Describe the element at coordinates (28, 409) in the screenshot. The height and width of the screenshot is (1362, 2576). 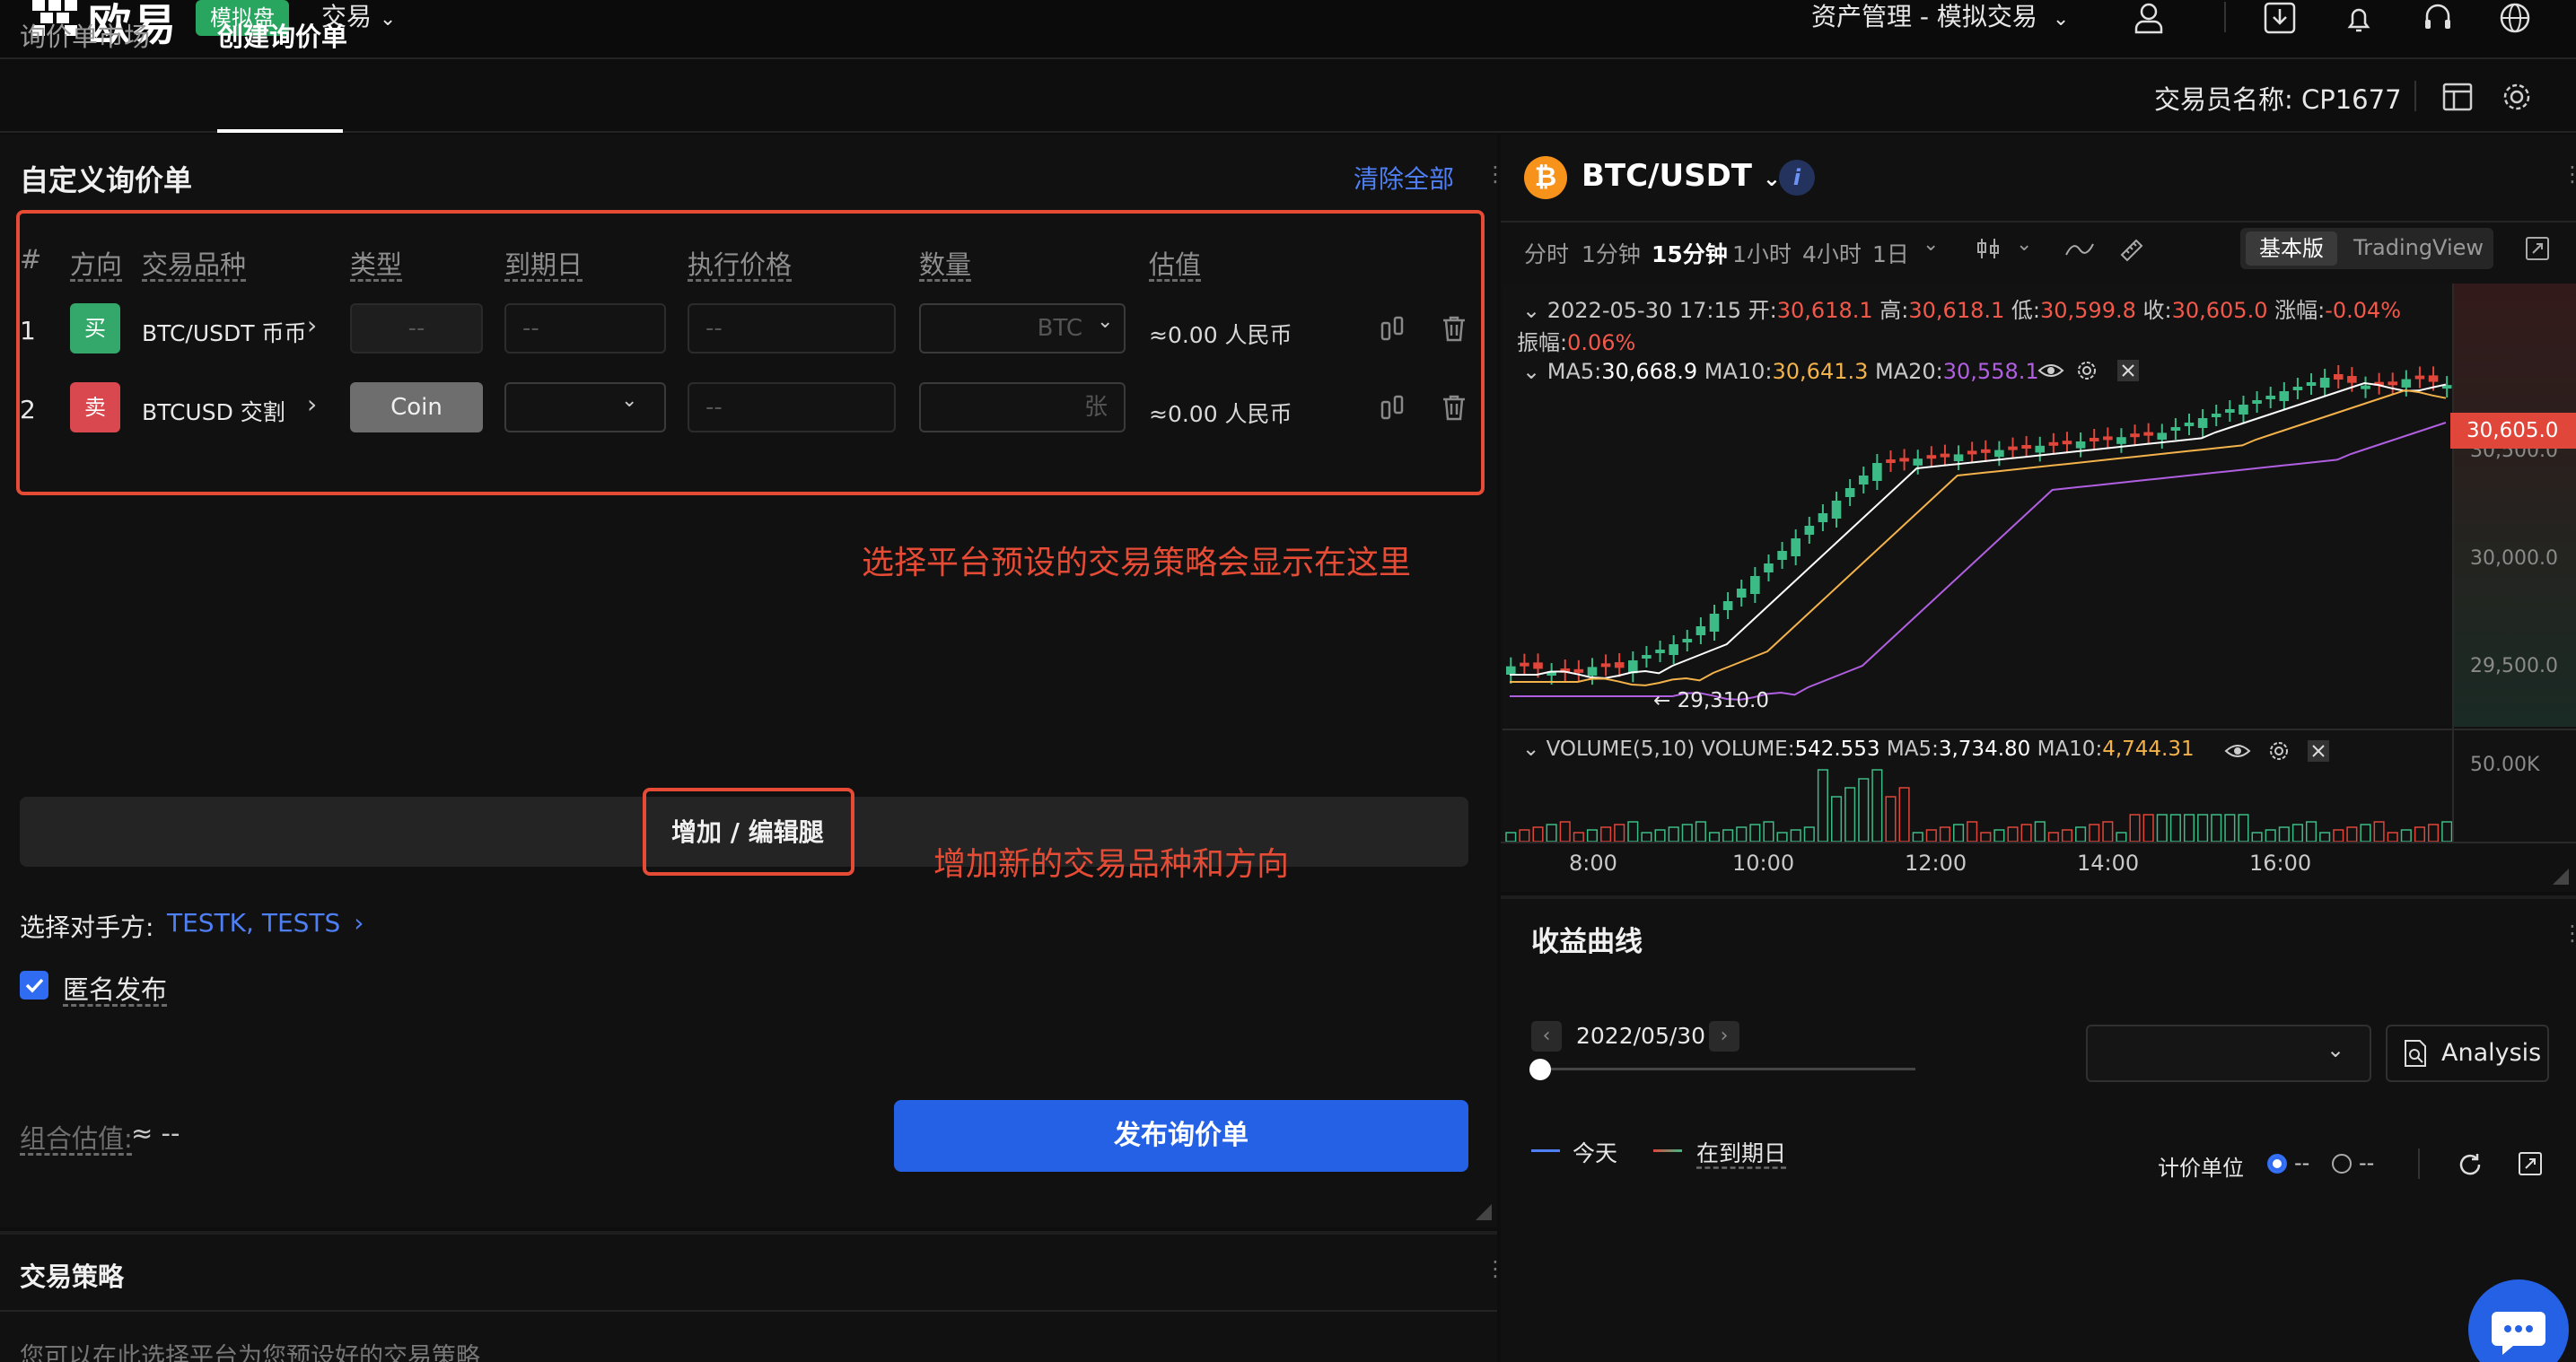
I see `row-index: 2` at that location.